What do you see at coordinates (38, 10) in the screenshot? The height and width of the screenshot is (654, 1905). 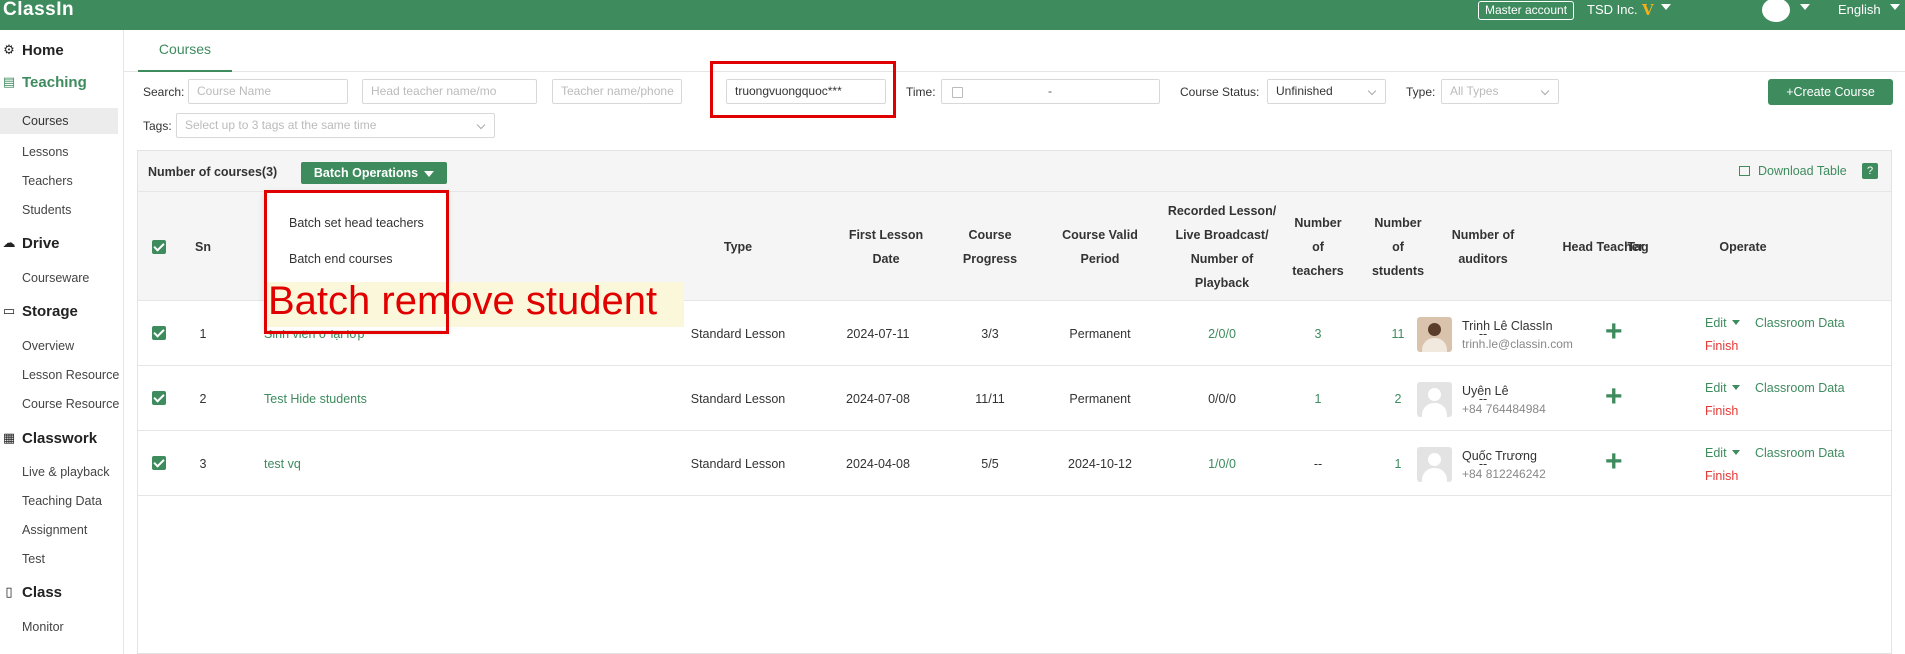 I see `app-logo: ClassIn` at bounding box center [38, 10].